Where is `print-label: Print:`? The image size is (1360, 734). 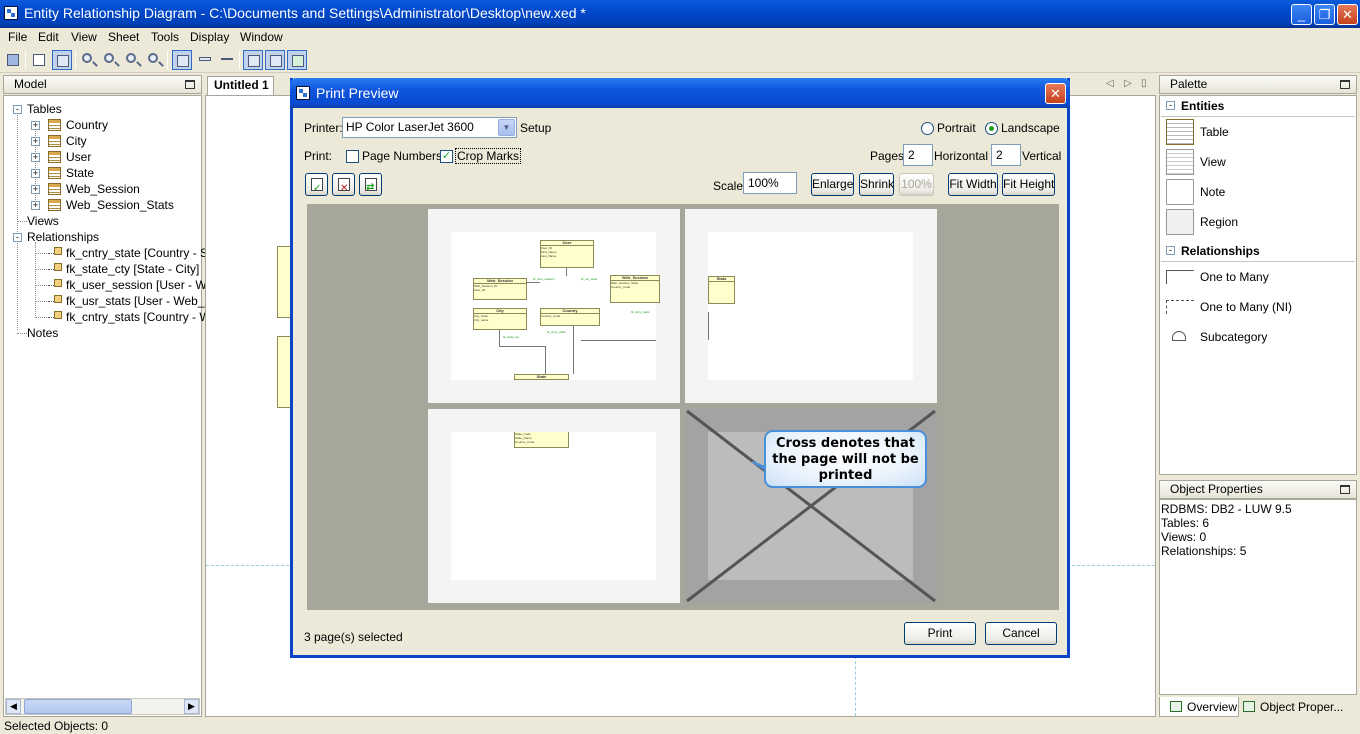
print-label: Print: is located at coordinates (318, 156).